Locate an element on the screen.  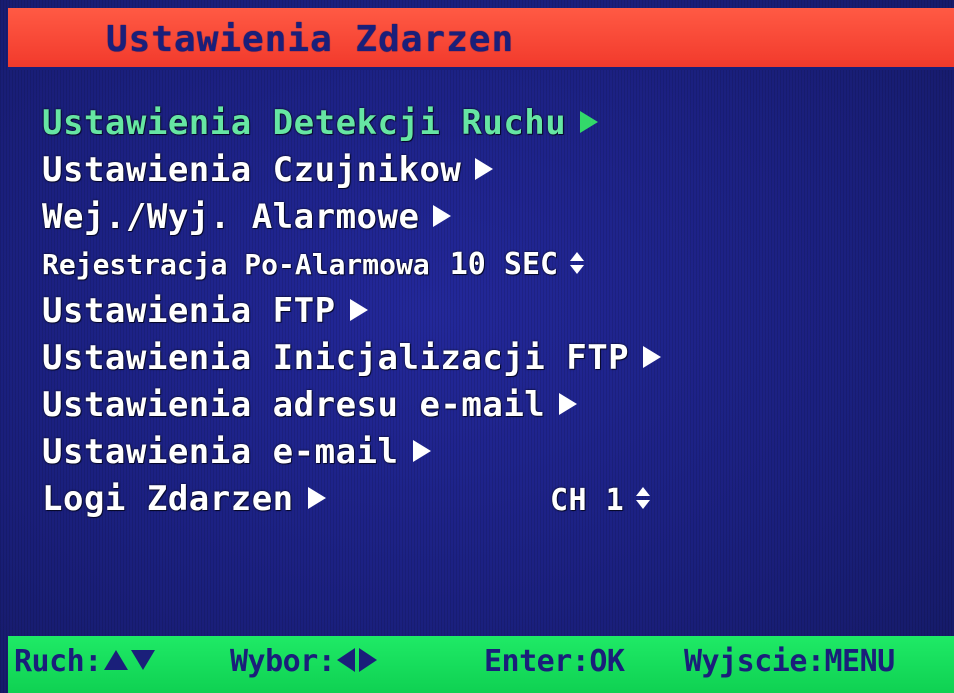
menu-item-event-logs: Logi Zdarzen CH 1 is located at coordinates (482, 499).